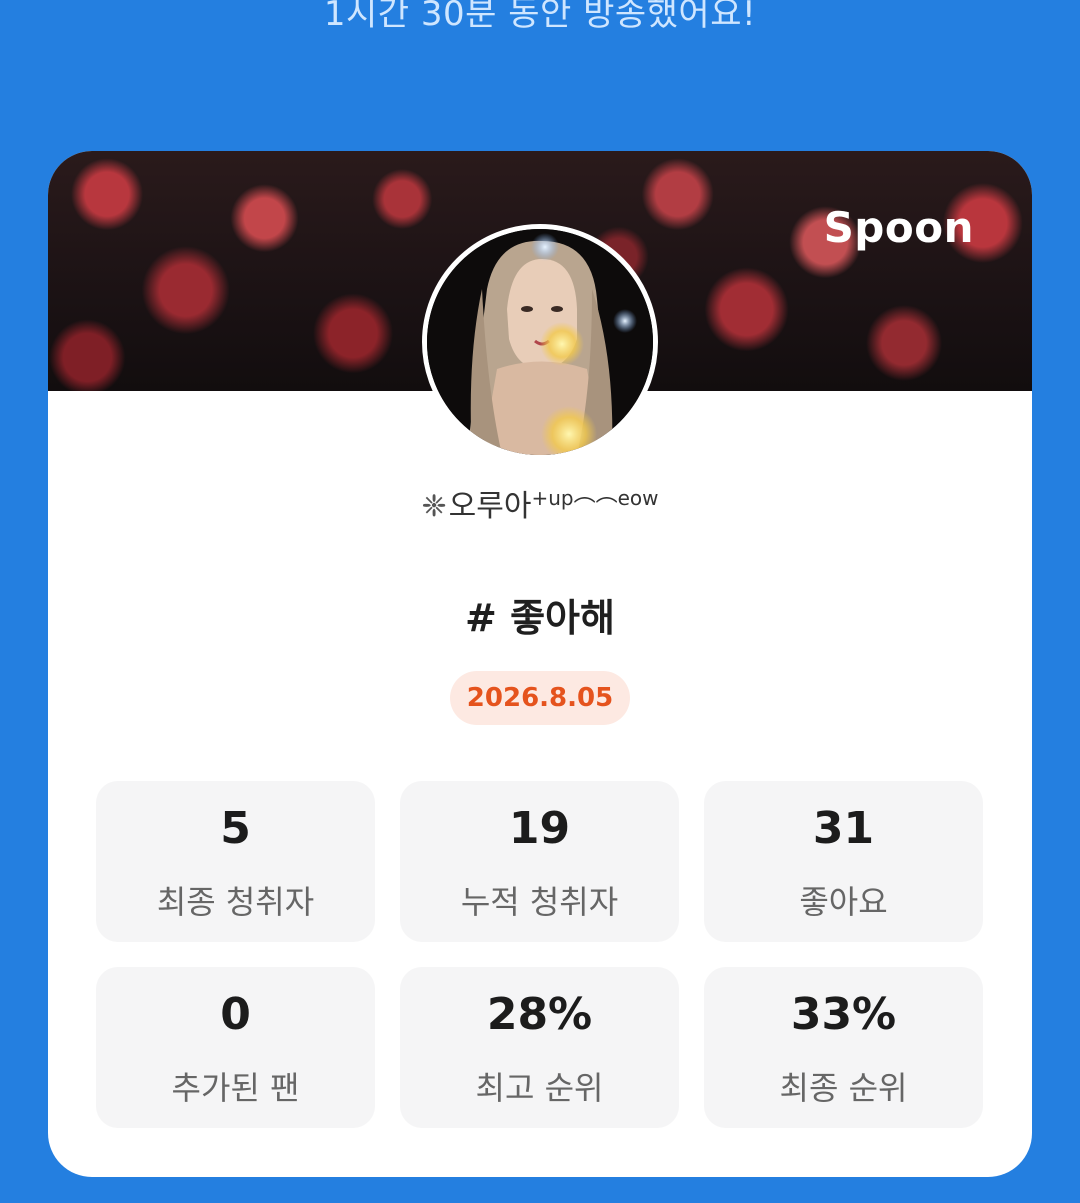 The image size is (1080, 1203). Describe the element at coordinates (898, 227) in the screenshot. I see `spoon-logo: Spoon` at that location.